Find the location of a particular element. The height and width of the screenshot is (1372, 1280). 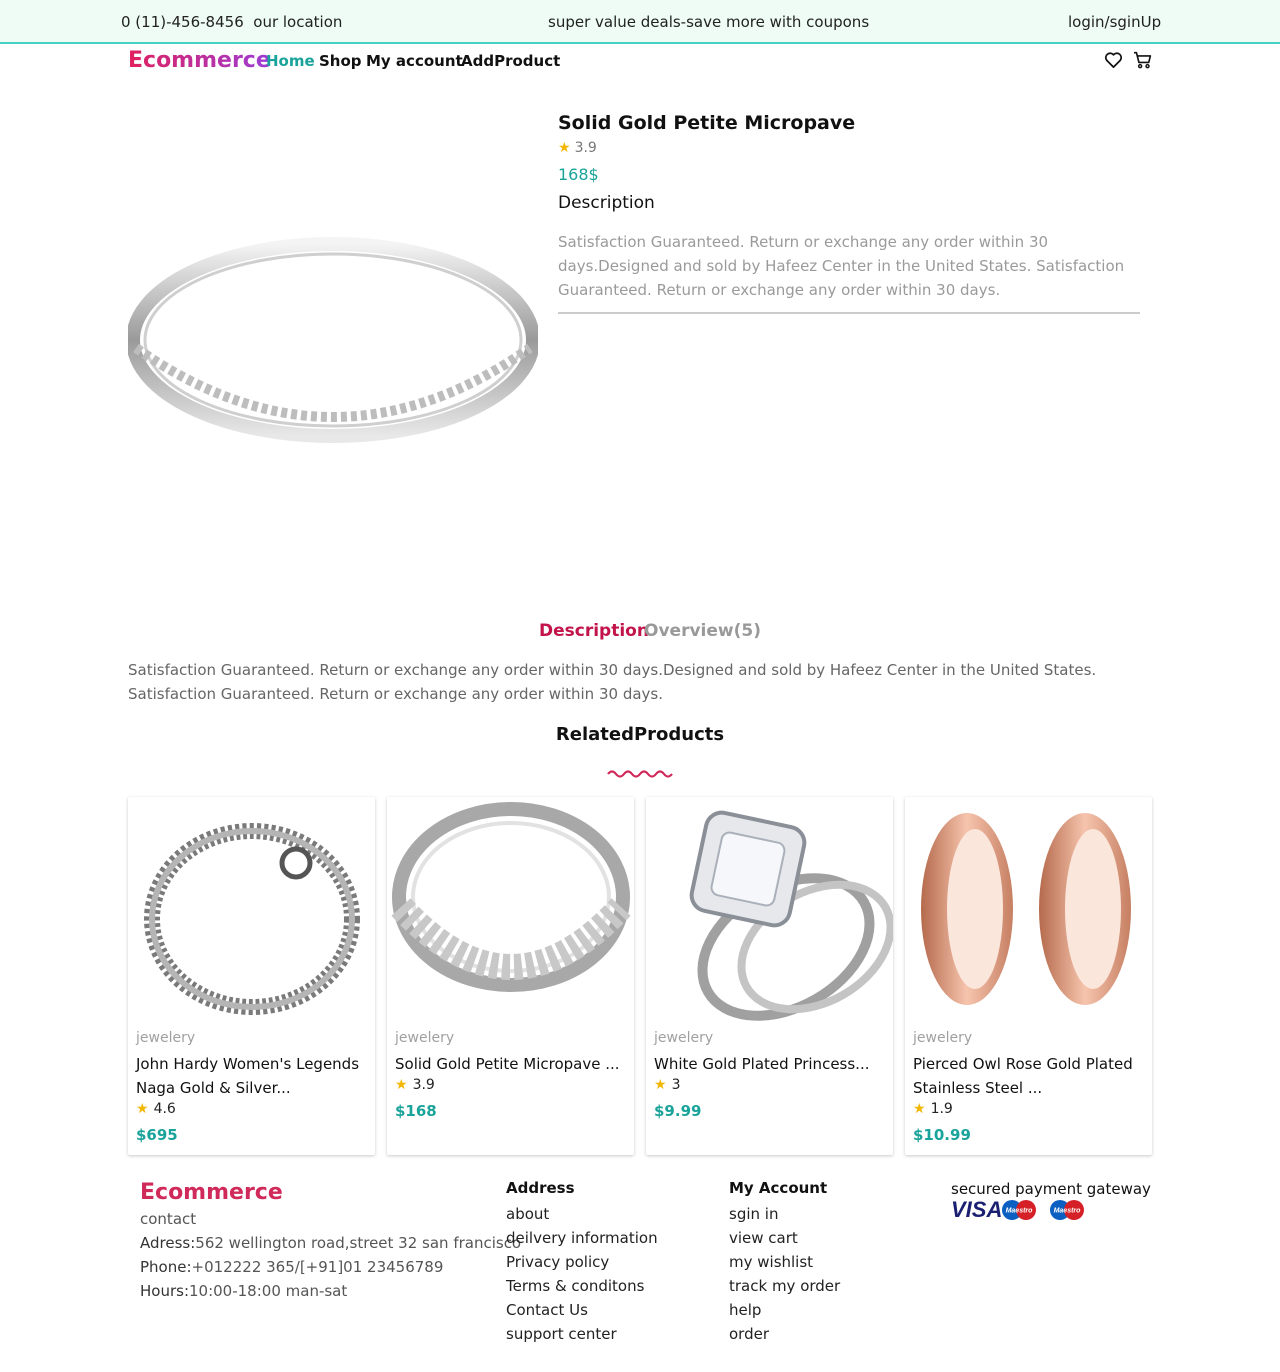

wave-divider is located at coordinates (640, 774).